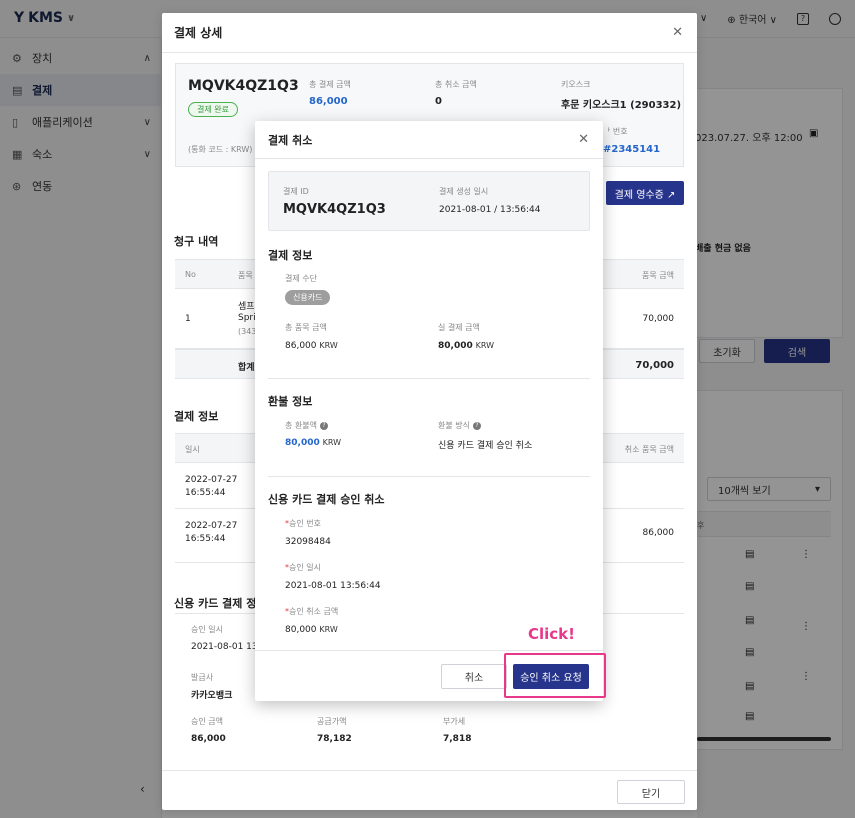  What do you see at coordinates (243, 86) in the screenshot?
I see `payment-id: MQVK4QZ1Q3` at bounding box center [243, 86].